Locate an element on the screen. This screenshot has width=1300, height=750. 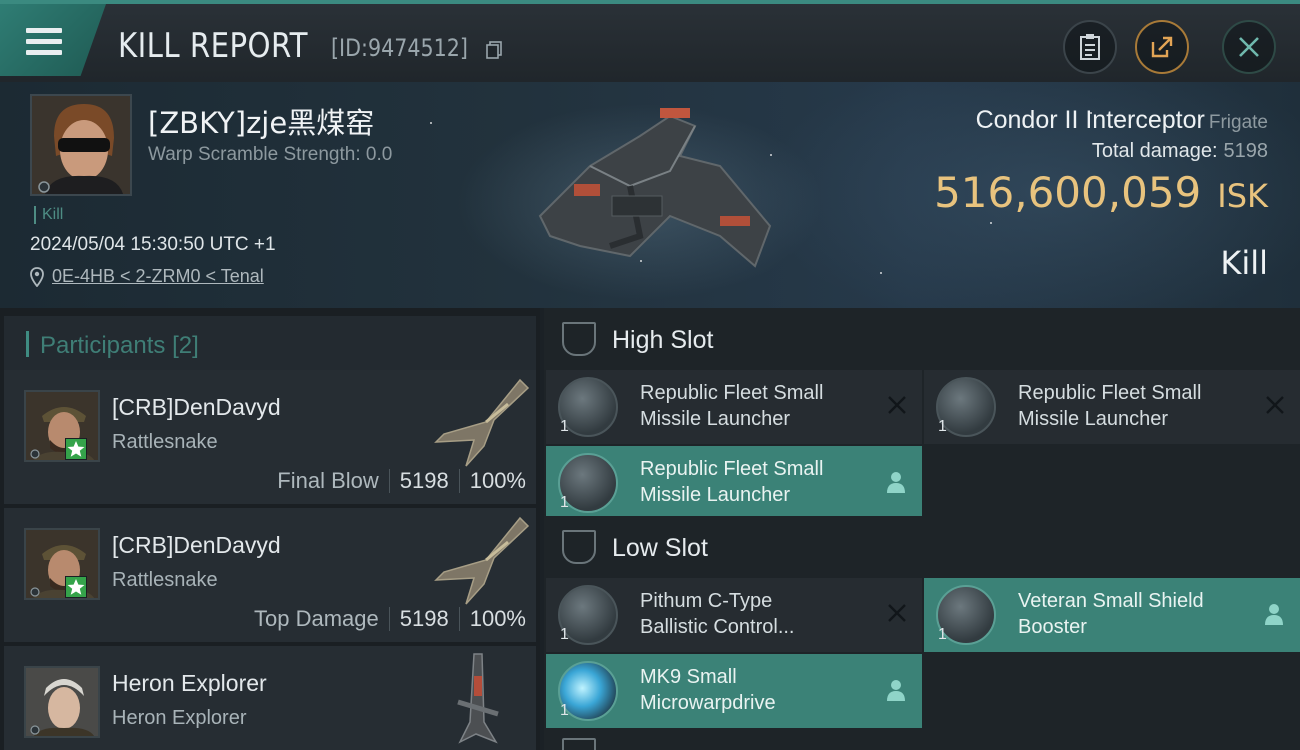
close-icon is located at coordinates (1249, 47).